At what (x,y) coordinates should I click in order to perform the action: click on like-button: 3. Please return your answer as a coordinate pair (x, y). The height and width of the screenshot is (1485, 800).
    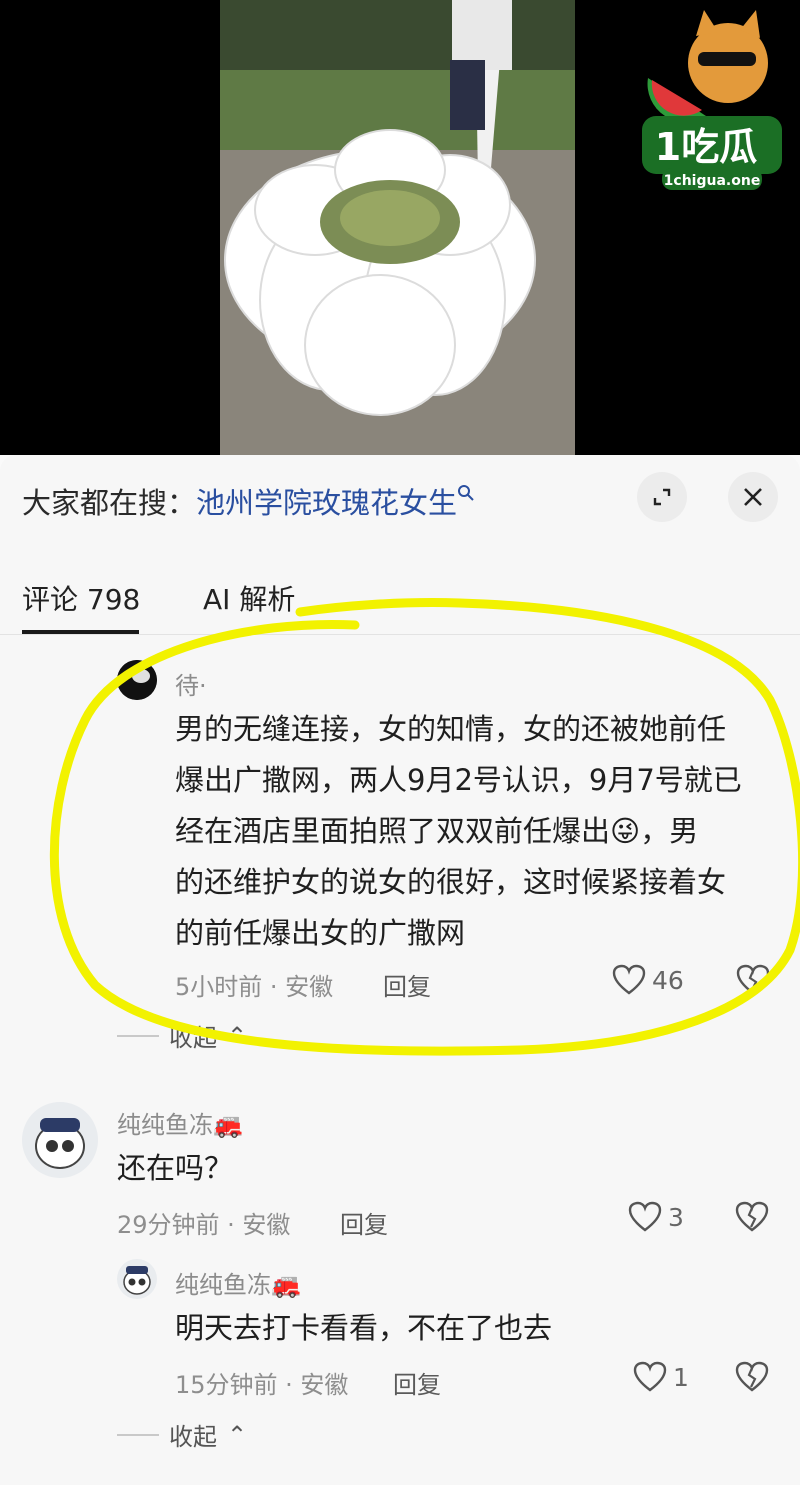
    Looking at the image, I should click on (656, 1217).